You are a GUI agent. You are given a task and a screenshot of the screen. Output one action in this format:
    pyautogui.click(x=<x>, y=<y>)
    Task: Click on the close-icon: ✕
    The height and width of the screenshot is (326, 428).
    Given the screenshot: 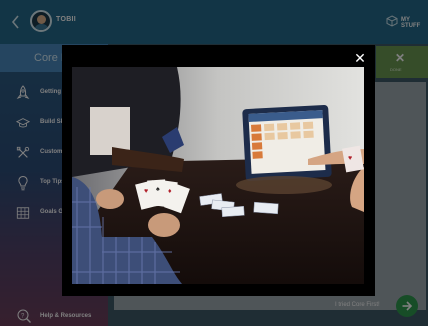 What is the action you would take?
    pyautogui.click(x=360, y=58)
    